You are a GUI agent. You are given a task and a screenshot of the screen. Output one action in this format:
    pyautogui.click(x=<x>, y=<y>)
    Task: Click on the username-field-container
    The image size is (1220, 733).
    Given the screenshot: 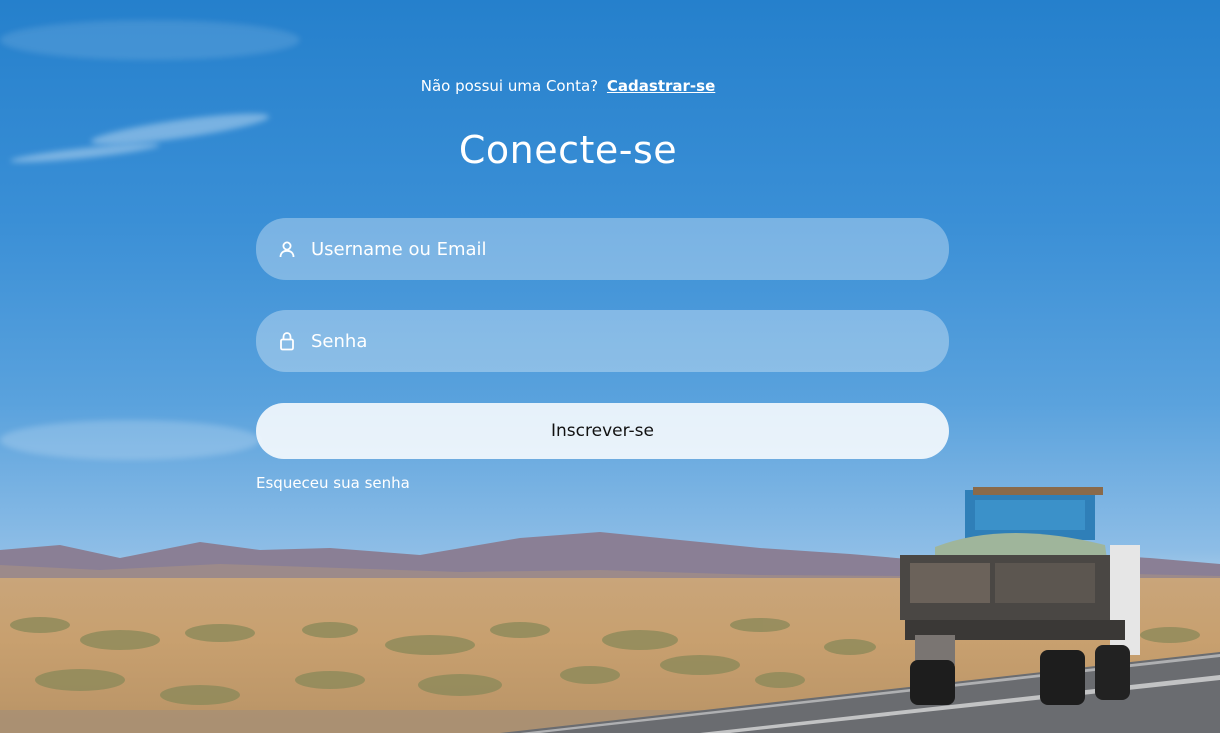 What is the action you would take?
    pyautogui.click(x=602, y=249)
    